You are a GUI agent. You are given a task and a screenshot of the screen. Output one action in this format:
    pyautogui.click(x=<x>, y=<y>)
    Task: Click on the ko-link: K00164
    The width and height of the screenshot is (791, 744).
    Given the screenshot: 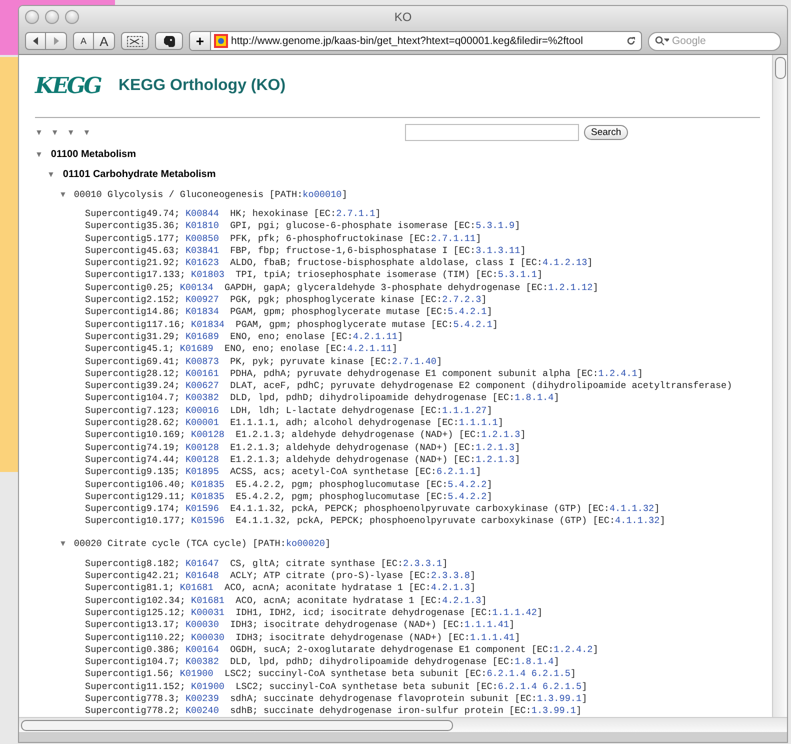 What is the action you would take?
    pyautogui.click(x=202, y=649)
    